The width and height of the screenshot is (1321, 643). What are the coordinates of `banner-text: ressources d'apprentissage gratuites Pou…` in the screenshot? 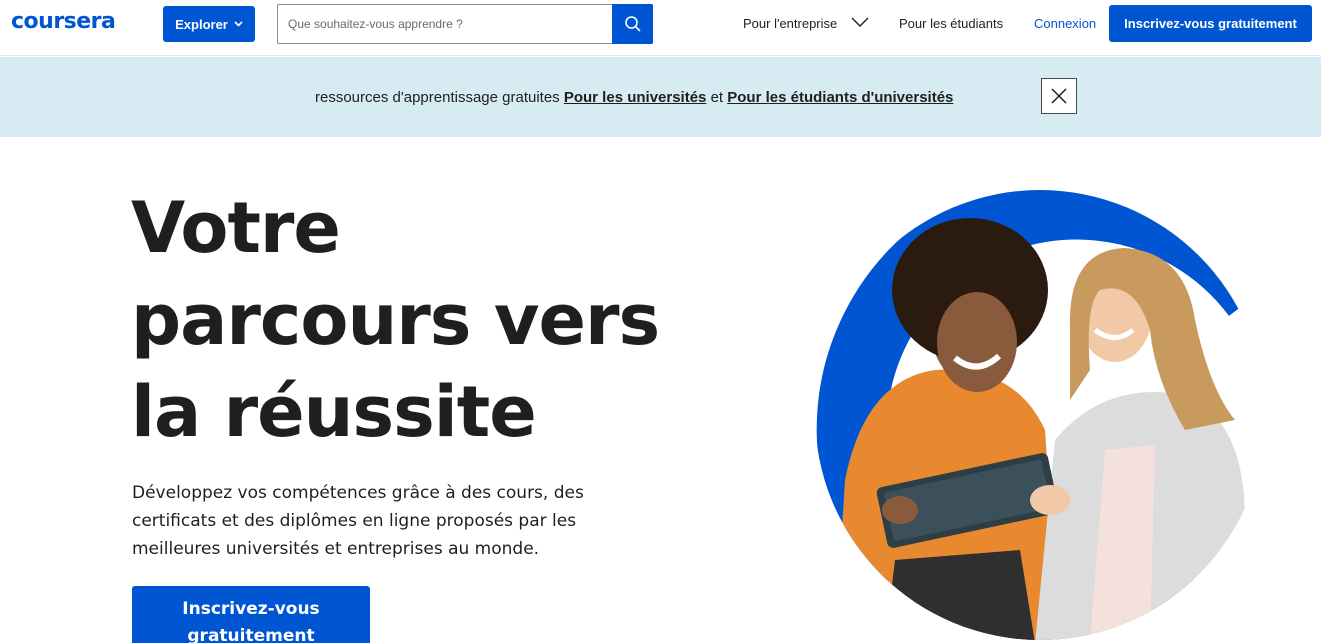 It's located at (634, 97).